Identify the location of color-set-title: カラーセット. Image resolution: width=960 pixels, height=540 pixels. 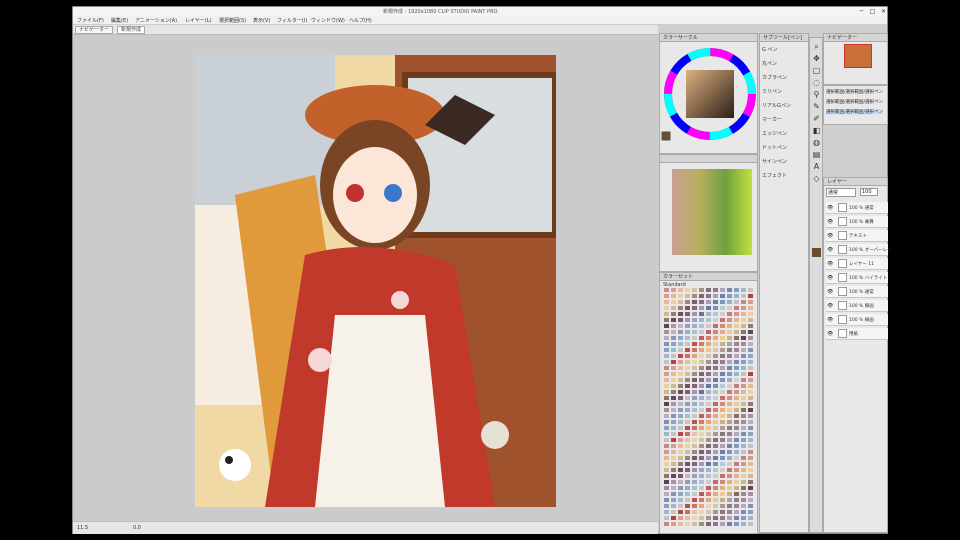
(708, 277).